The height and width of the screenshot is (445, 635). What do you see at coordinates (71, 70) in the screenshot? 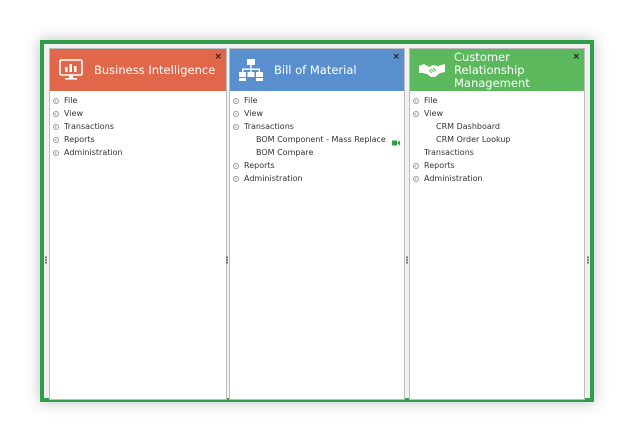
I see `monitor-chart-icon` at bounding box center [71, 70].